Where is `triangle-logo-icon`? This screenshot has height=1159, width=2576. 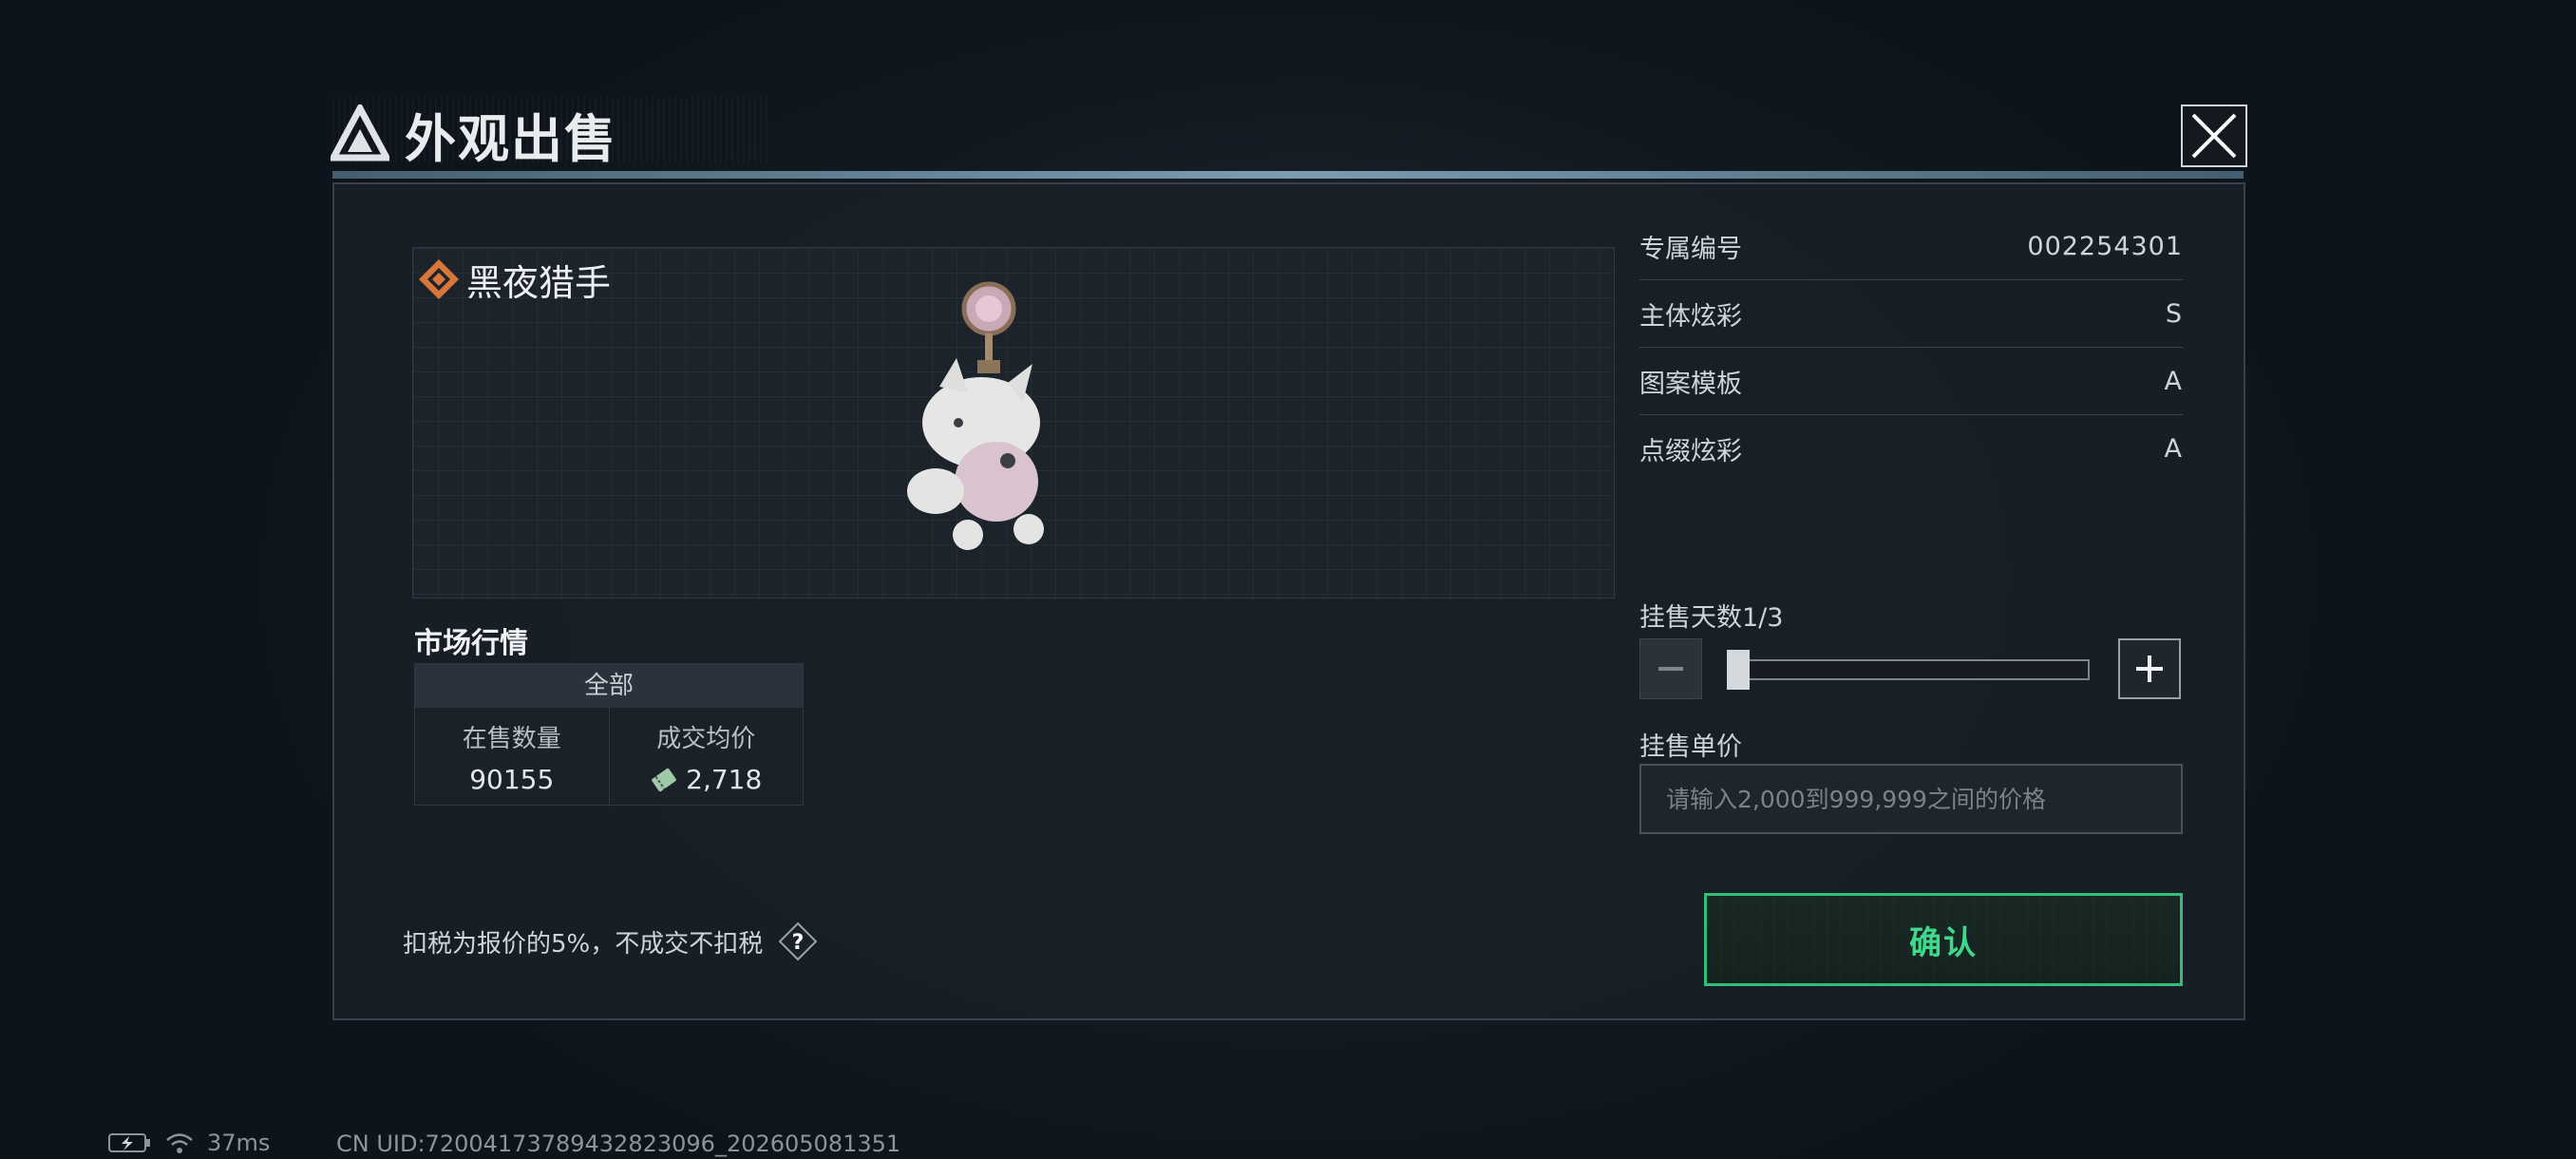 triangle-logo-icon is located at coordinates (360, 132).